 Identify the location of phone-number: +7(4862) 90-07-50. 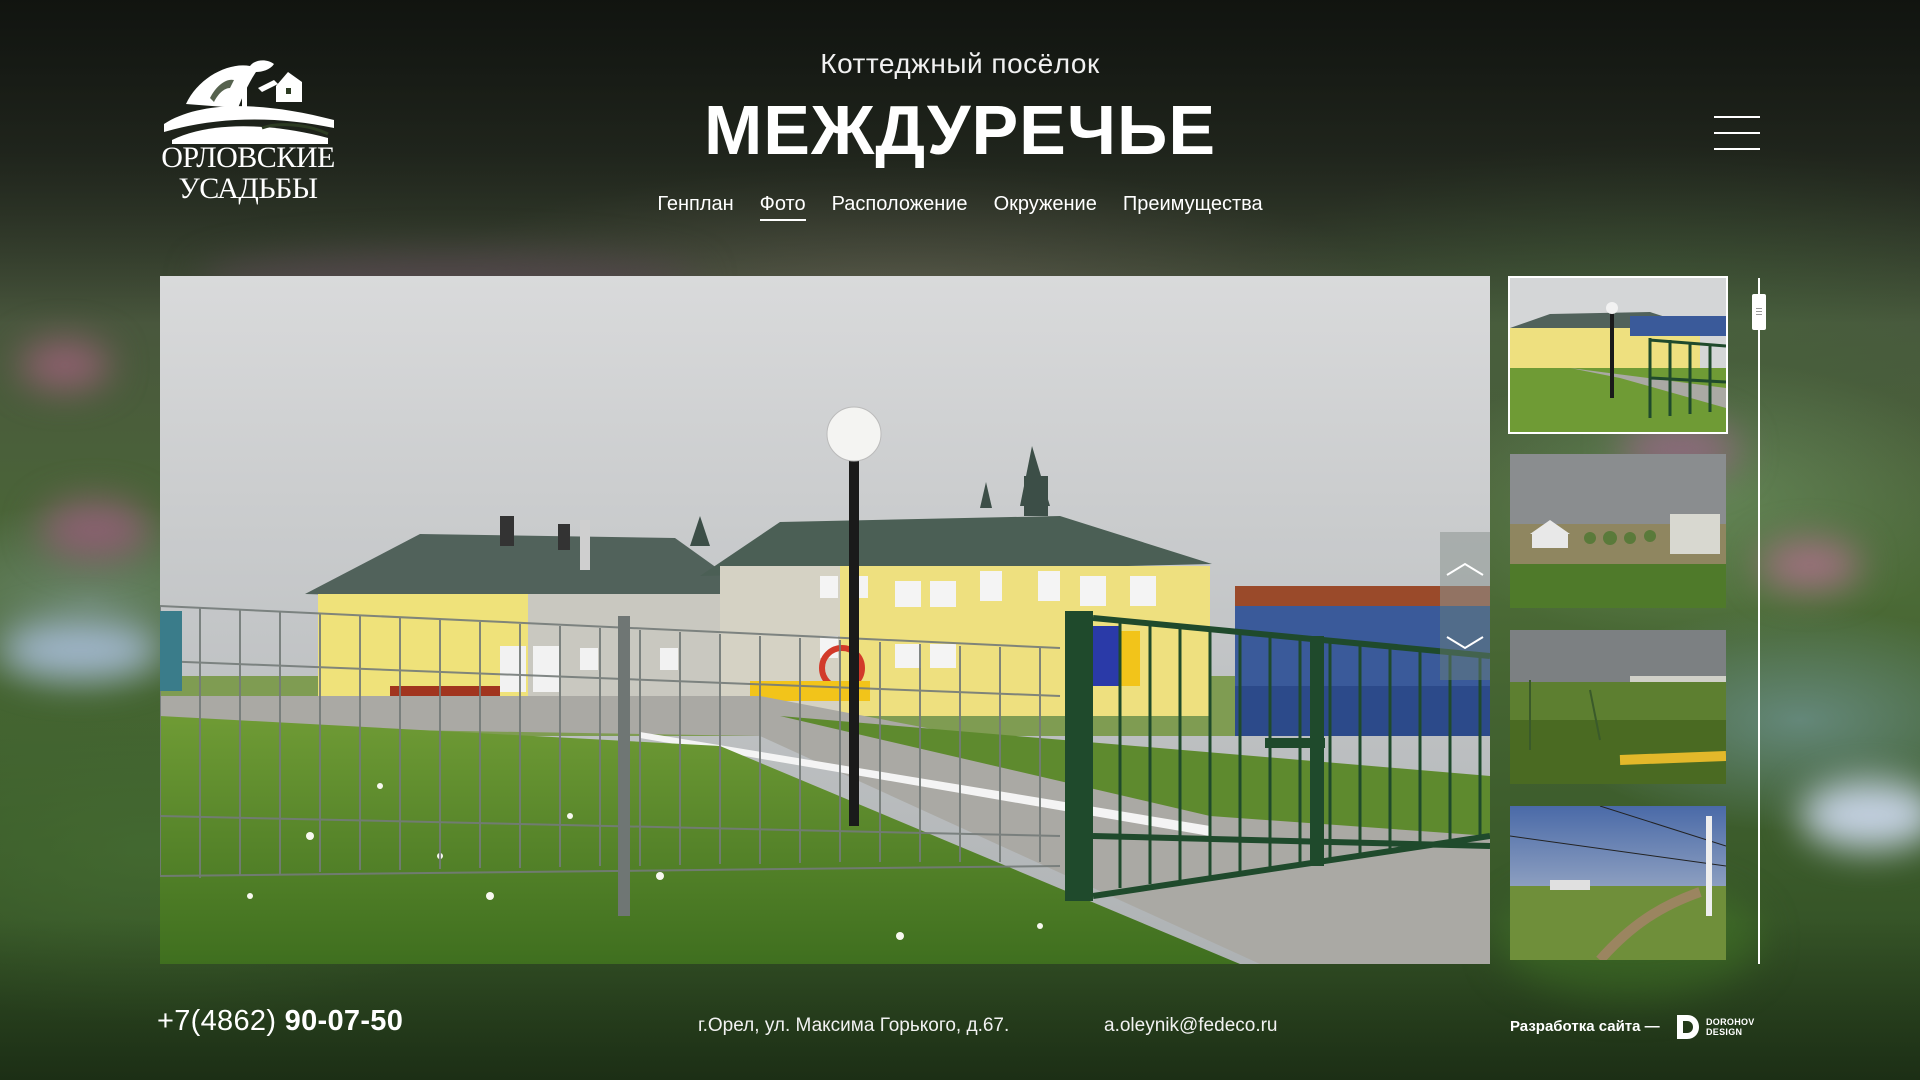
(280, 1021).